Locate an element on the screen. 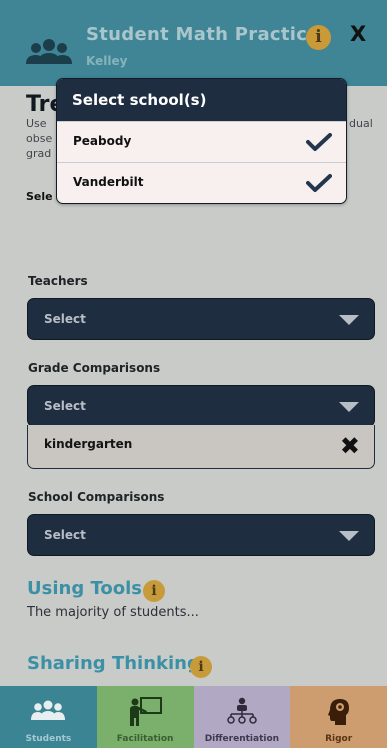  grade-label: Grade Comparisons is located at coordinates (94, 368).